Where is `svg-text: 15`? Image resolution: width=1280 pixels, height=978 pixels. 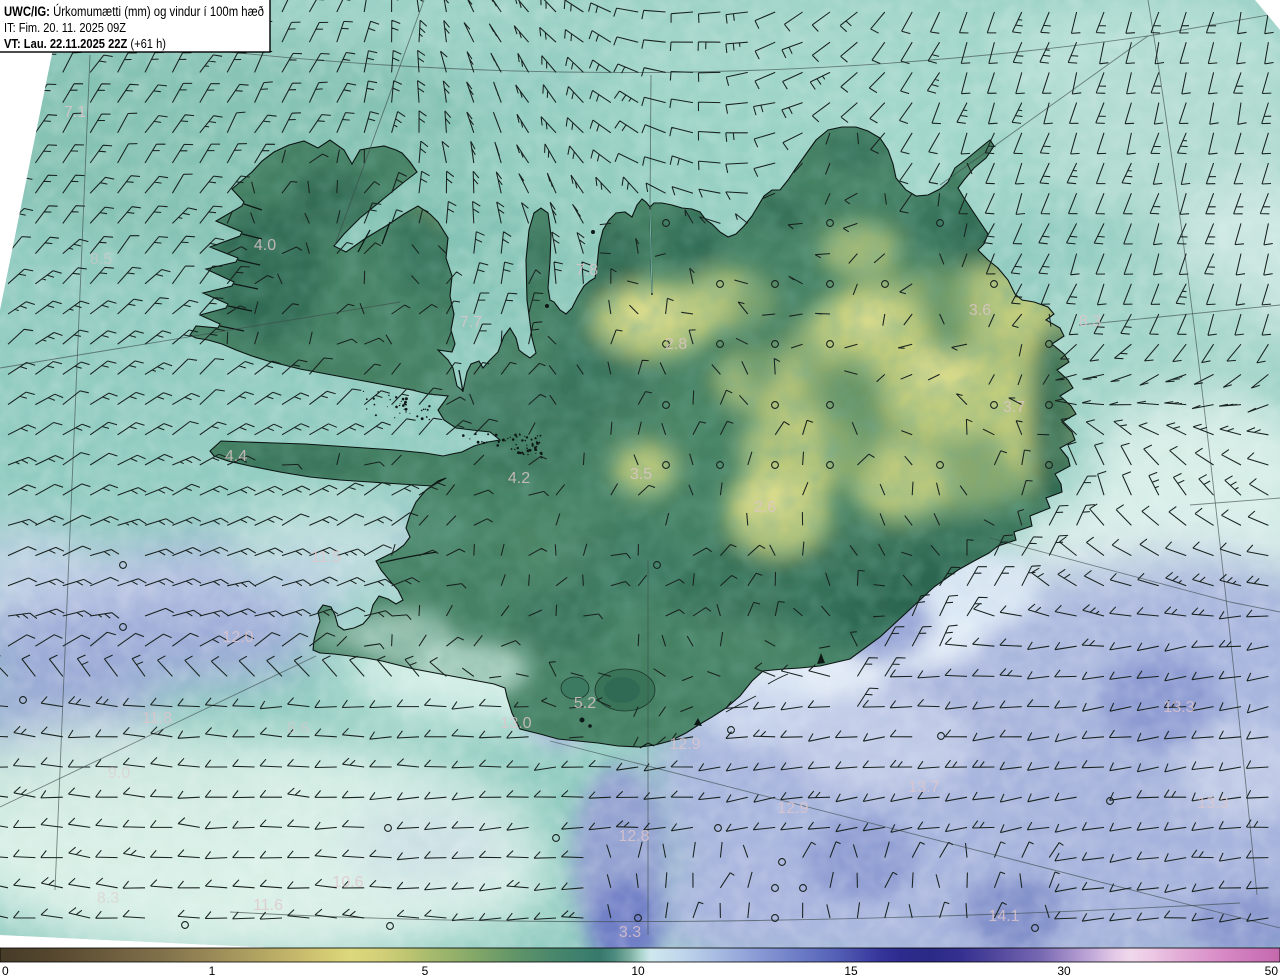
svg-text: 15 is located at coordinates (851, 971).